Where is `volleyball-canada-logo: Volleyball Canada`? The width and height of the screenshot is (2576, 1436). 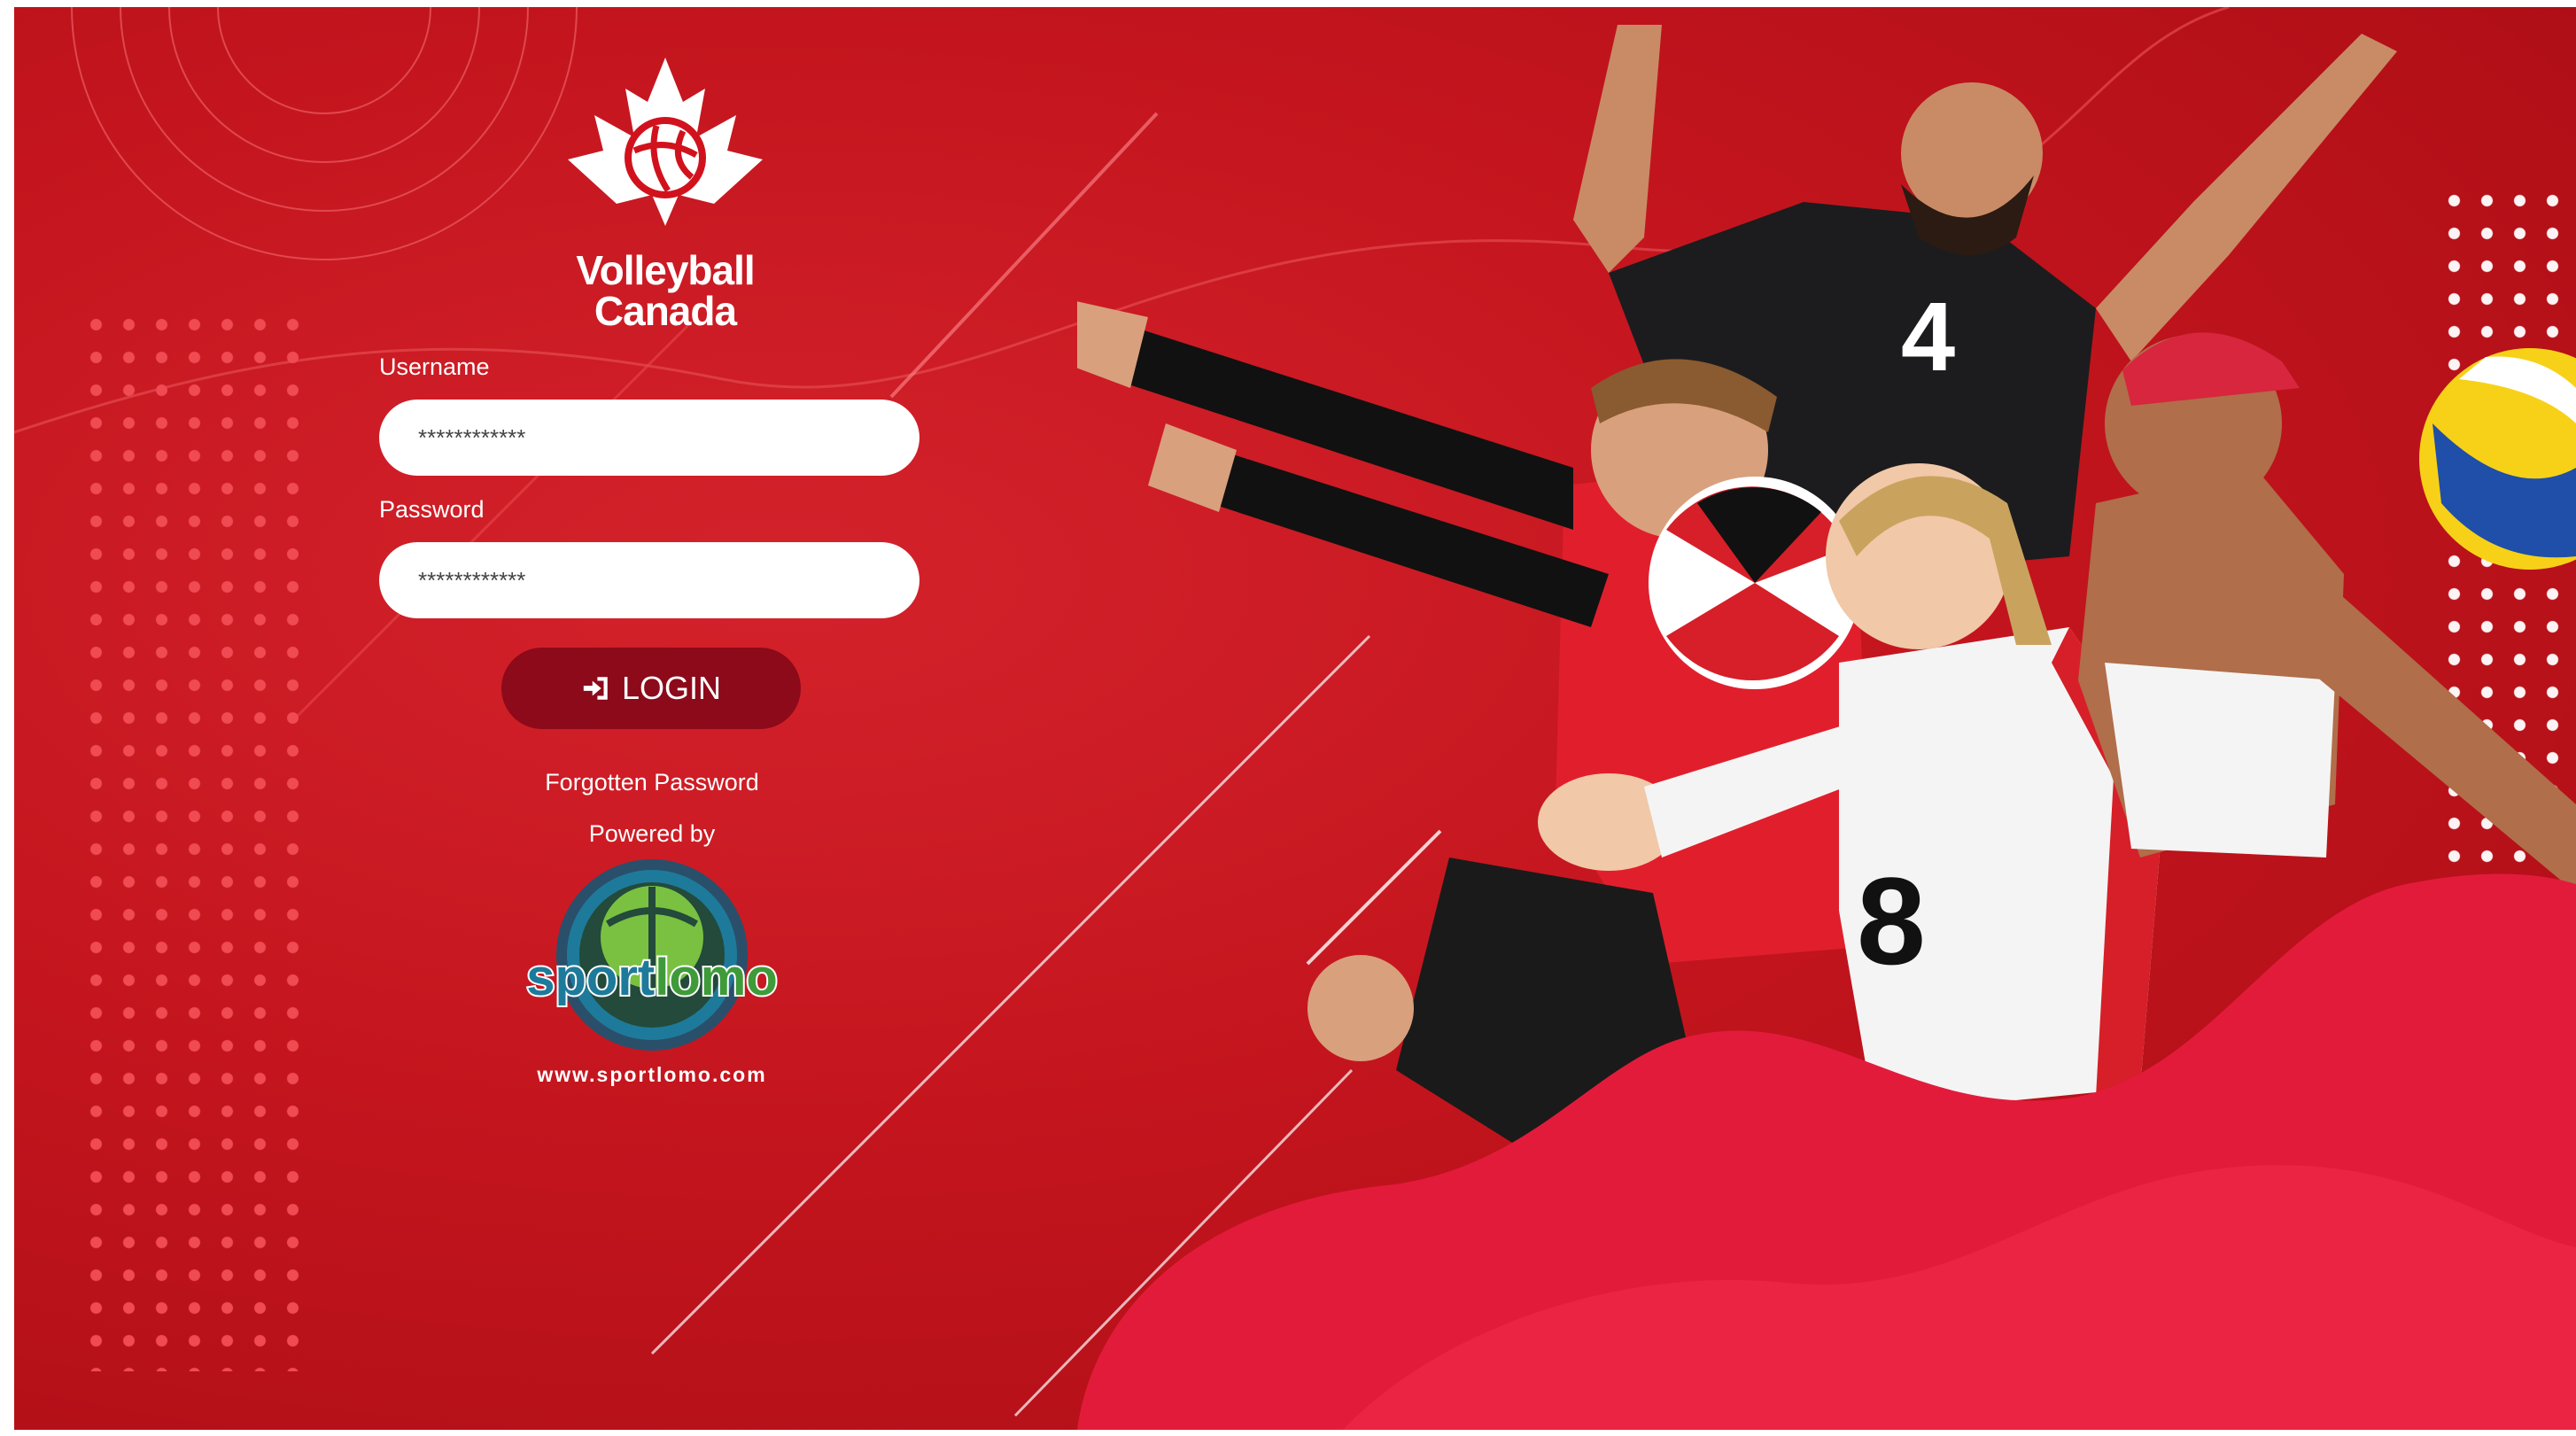
volleyball-canada-logo: Volleyball Canada is located at coordinates (665, 192).